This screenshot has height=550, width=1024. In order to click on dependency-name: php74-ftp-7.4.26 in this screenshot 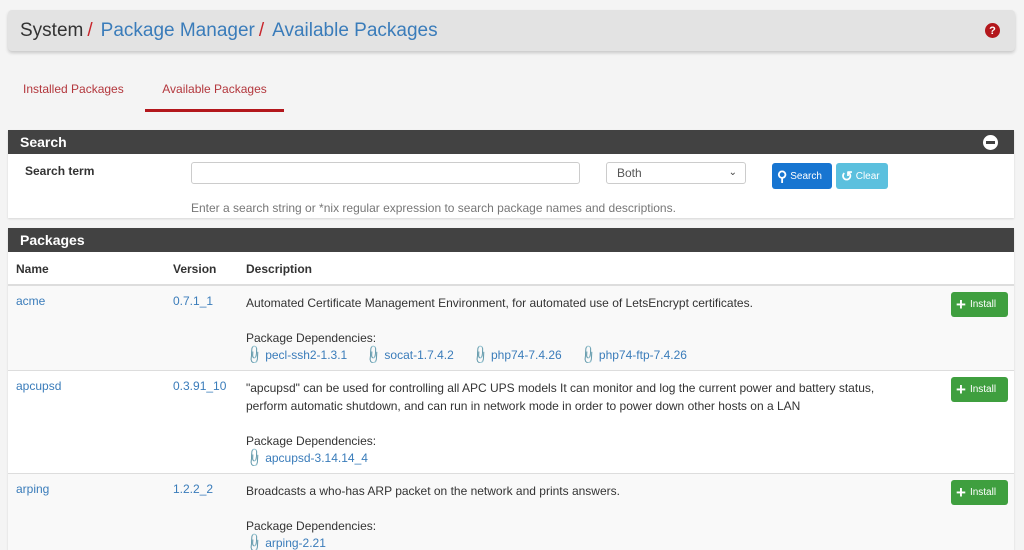, I will do `click(642, 355)`.